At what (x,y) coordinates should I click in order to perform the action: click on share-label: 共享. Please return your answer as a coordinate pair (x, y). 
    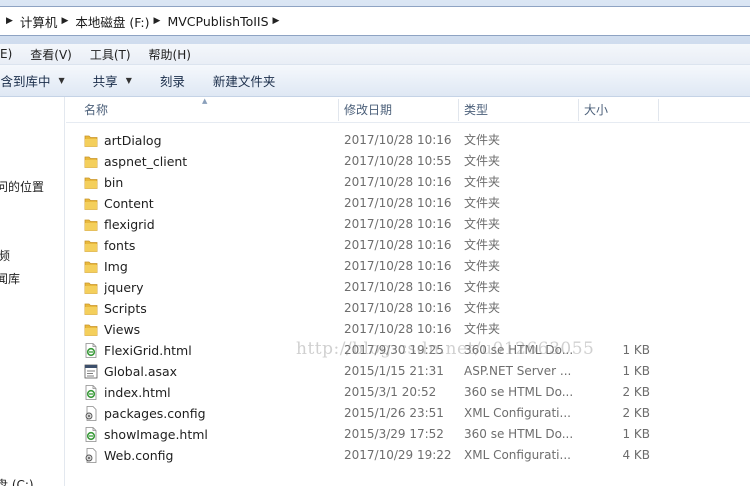
    Looking at the image, I should click on (105, 81).